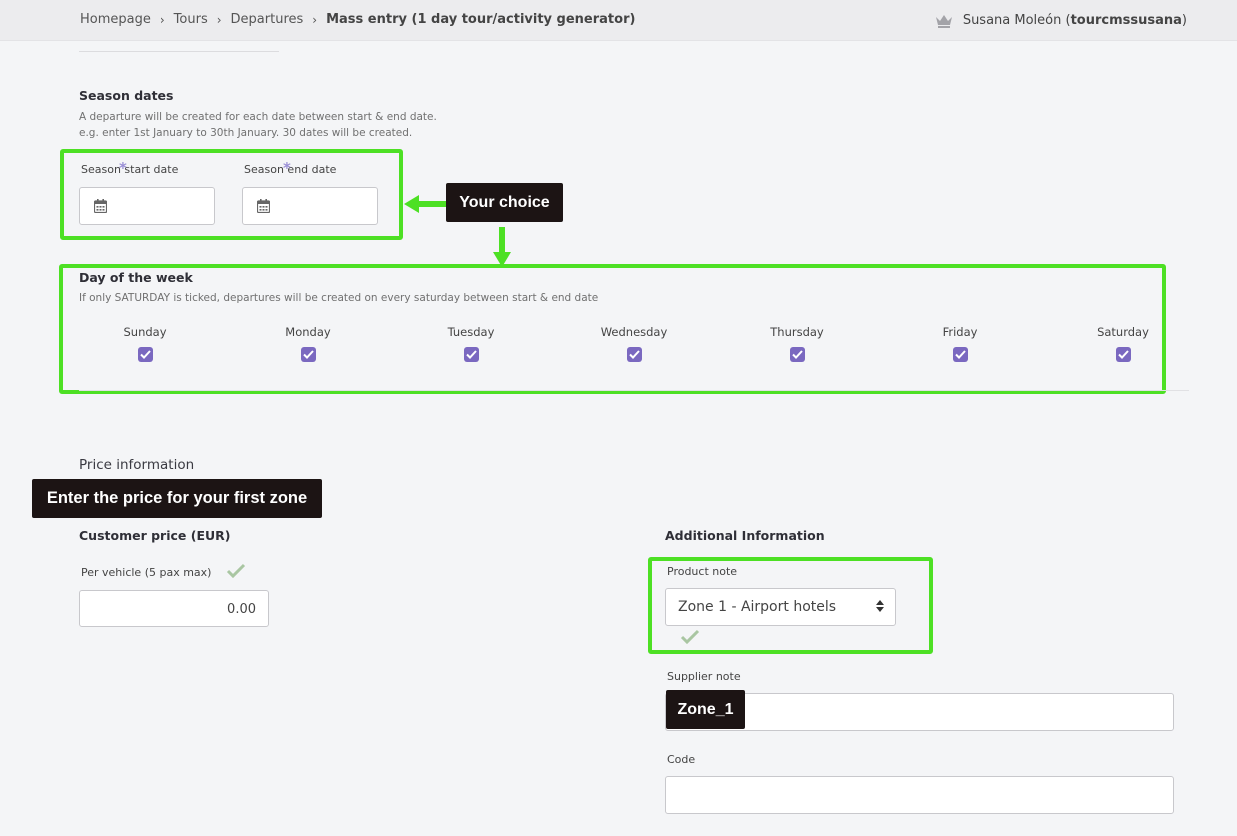  What do you see at coordinates (757, 607) in the screenshot?
I see `product-note-value: Zone 1 - Airport hotels` at bounding box center [757, 607].